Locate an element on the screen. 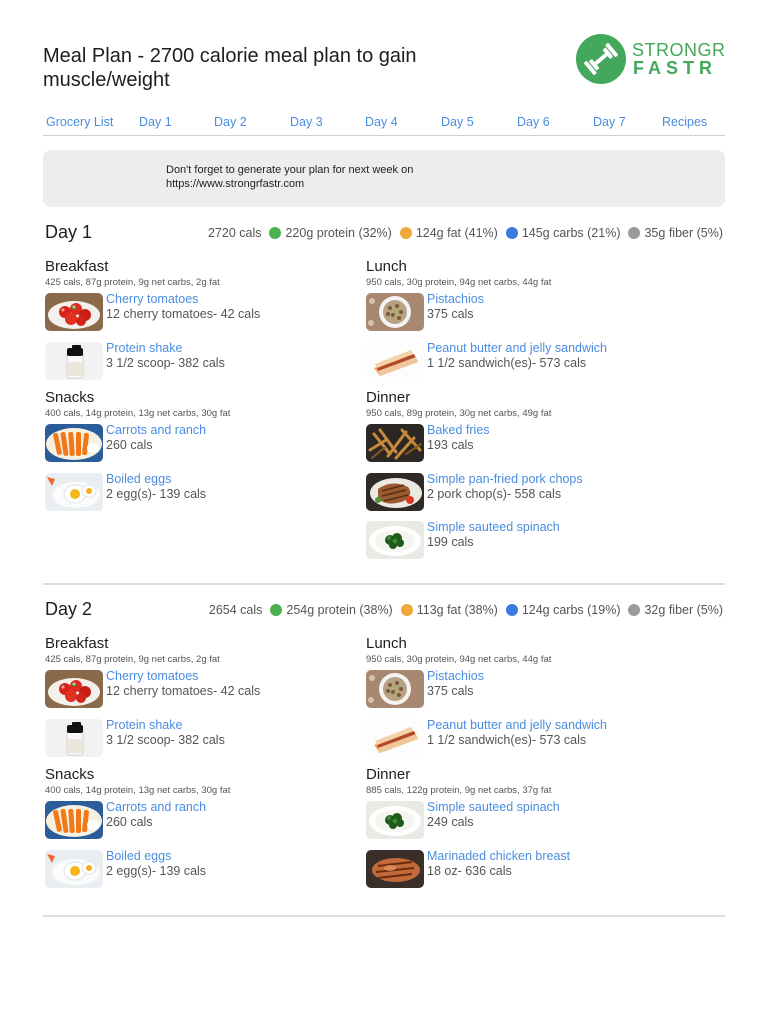 This screenshot has height=1024, width=768. nav-recipes: Recipes is located at coordinates (684, 122).